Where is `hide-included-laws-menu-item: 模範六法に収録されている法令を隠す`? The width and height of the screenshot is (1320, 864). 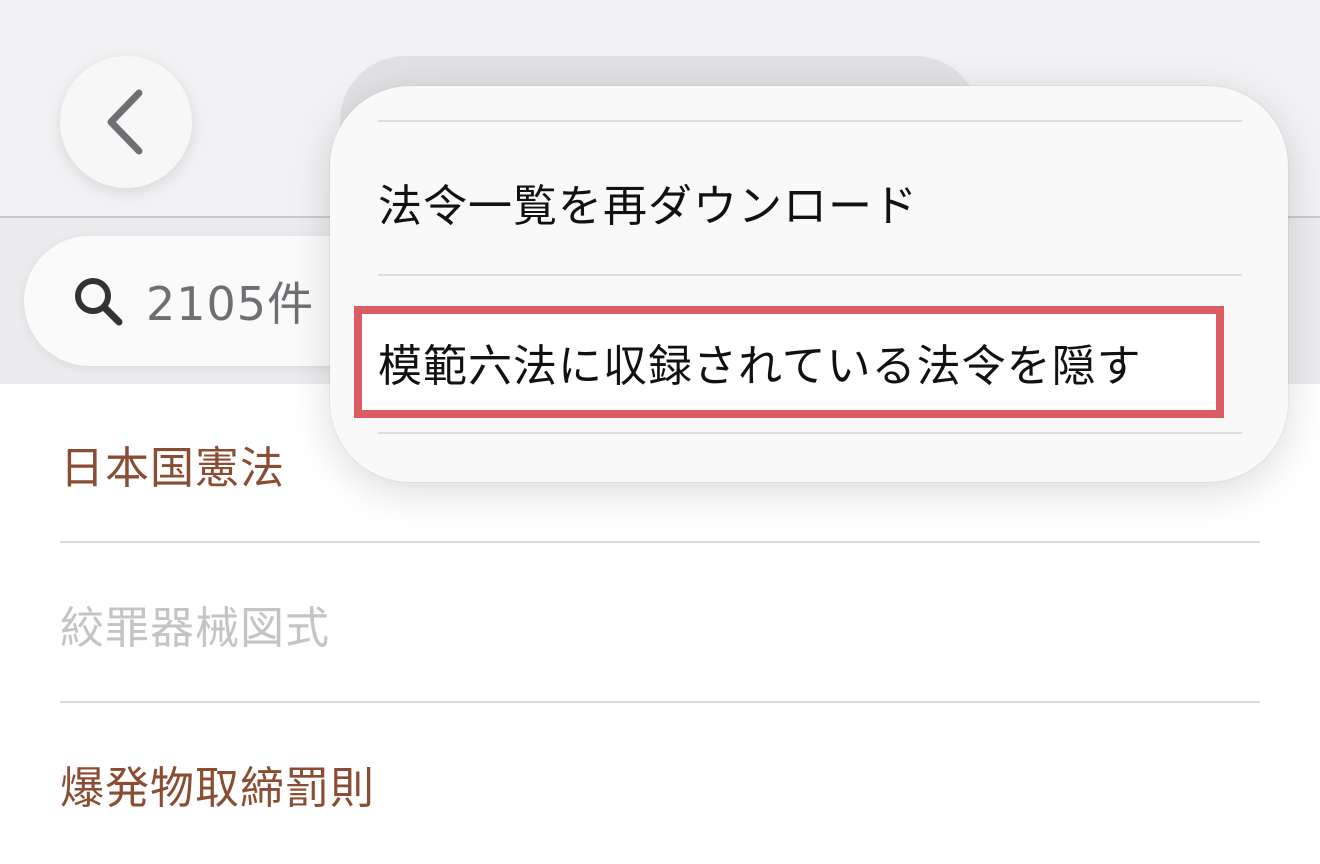 hide-included-laws-menu-item: 模範六法に収録されている法令を隠す is located at coordinates (809, 362).